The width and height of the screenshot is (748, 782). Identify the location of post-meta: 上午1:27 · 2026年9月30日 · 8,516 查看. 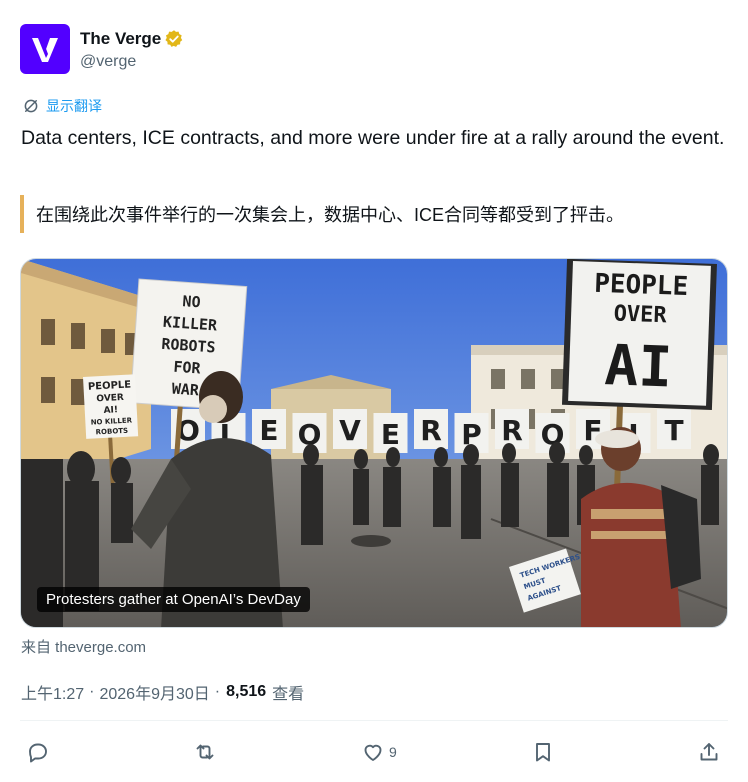
(162, 692).